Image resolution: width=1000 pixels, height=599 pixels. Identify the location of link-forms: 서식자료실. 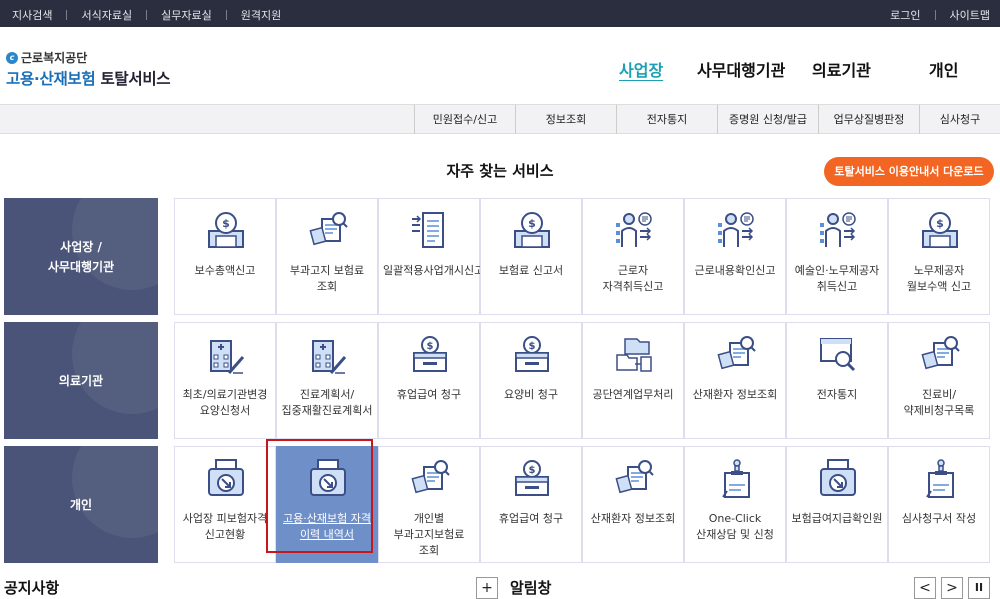
(106, 15).